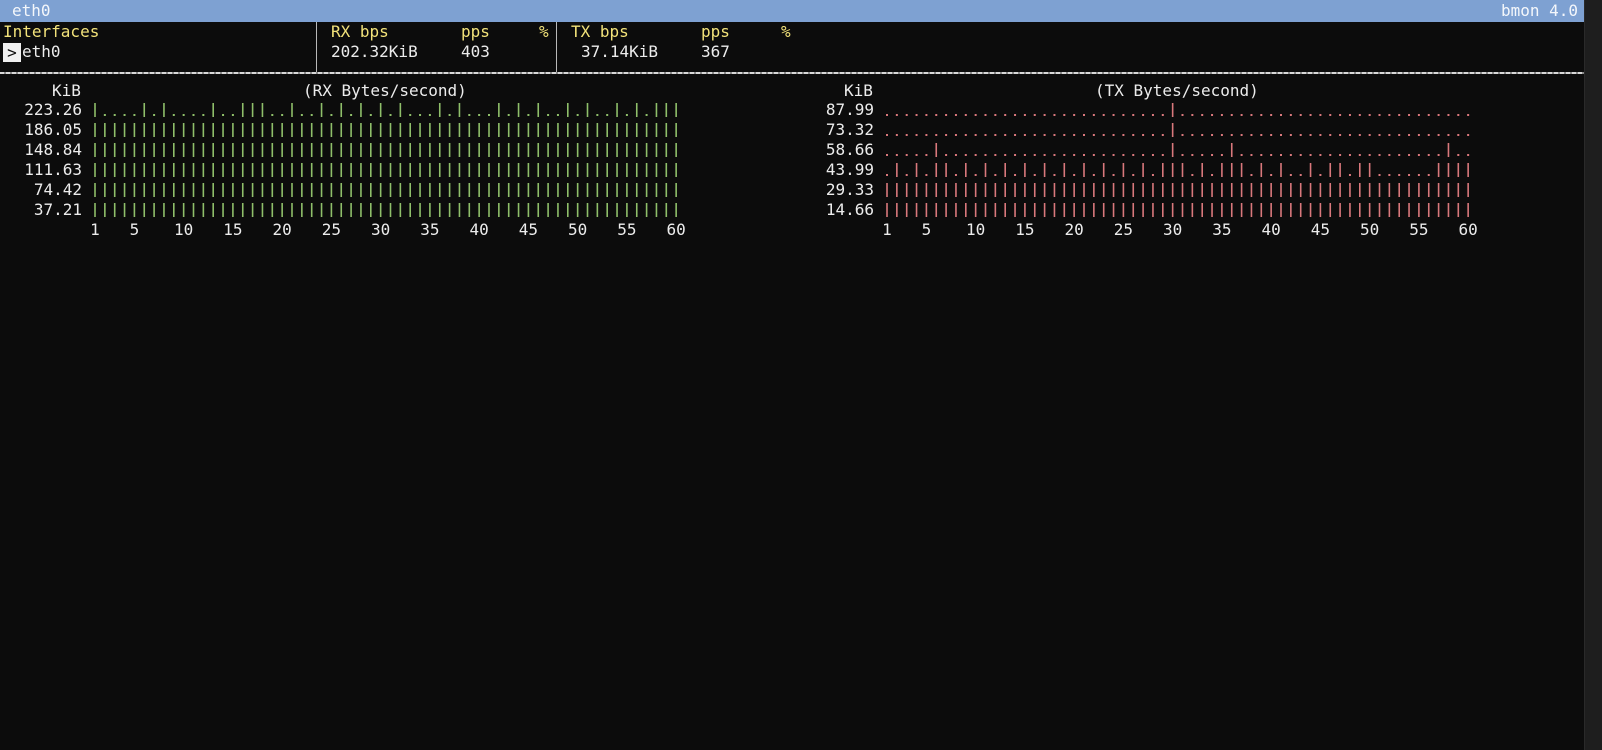 The image size is (1602, 750). Describe the element at coordinates (57, 189) in the screenshot. I see `rx-y-level-label: 74.42` at that location.